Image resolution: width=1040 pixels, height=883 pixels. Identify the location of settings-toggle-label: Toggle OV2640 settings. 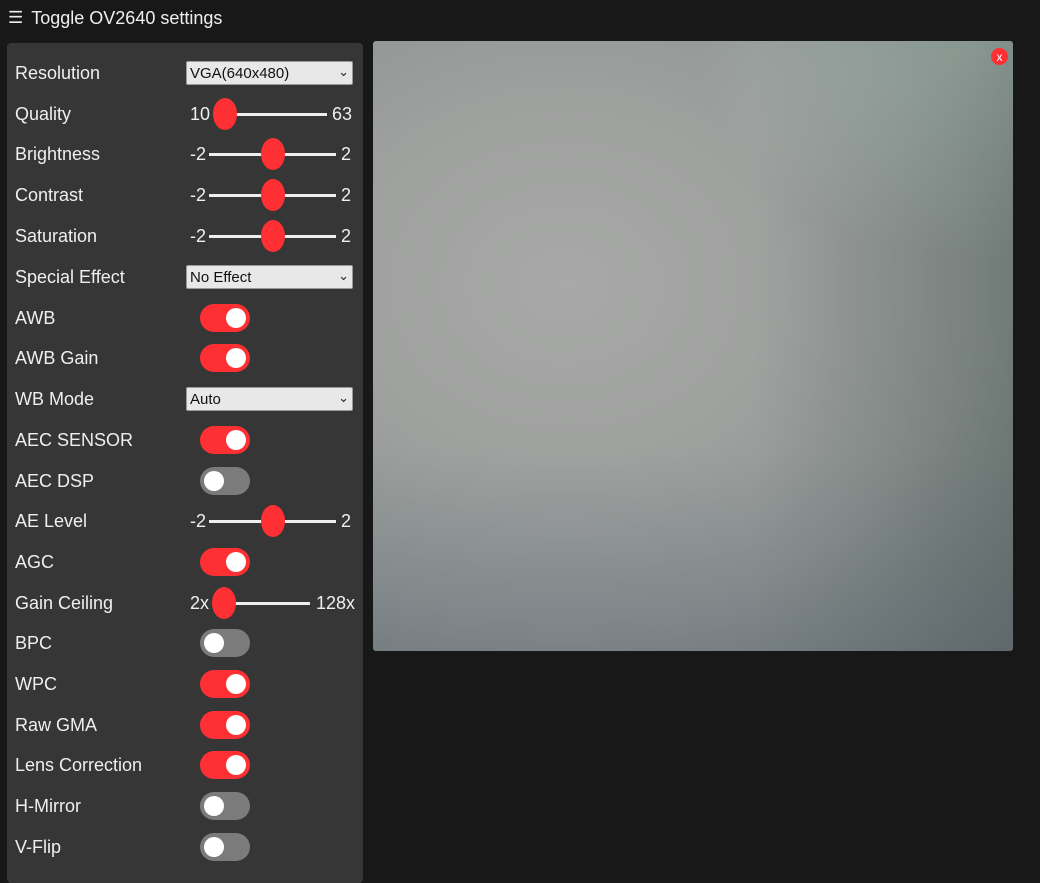
(127, 17).